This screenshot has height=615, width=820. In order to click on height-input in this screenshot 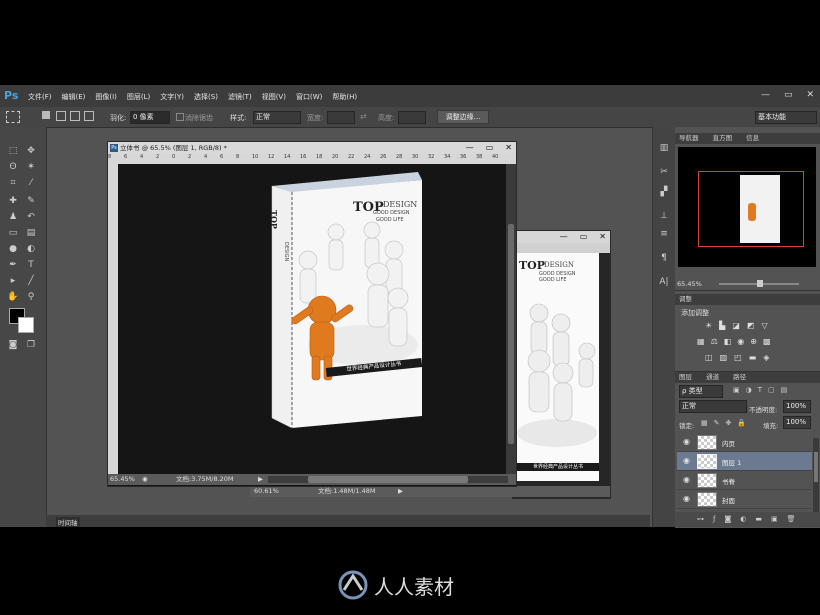, I will do `click(412, 117)`.